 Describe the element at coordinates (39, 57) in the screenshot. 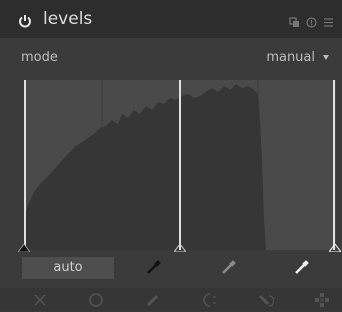

I see `mode-label: mode` at that location.